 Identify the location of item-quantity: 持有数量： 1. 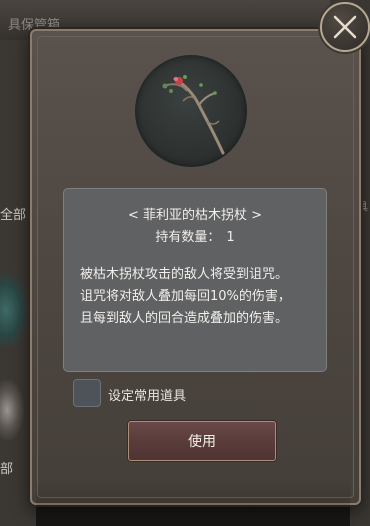
(195, 235).